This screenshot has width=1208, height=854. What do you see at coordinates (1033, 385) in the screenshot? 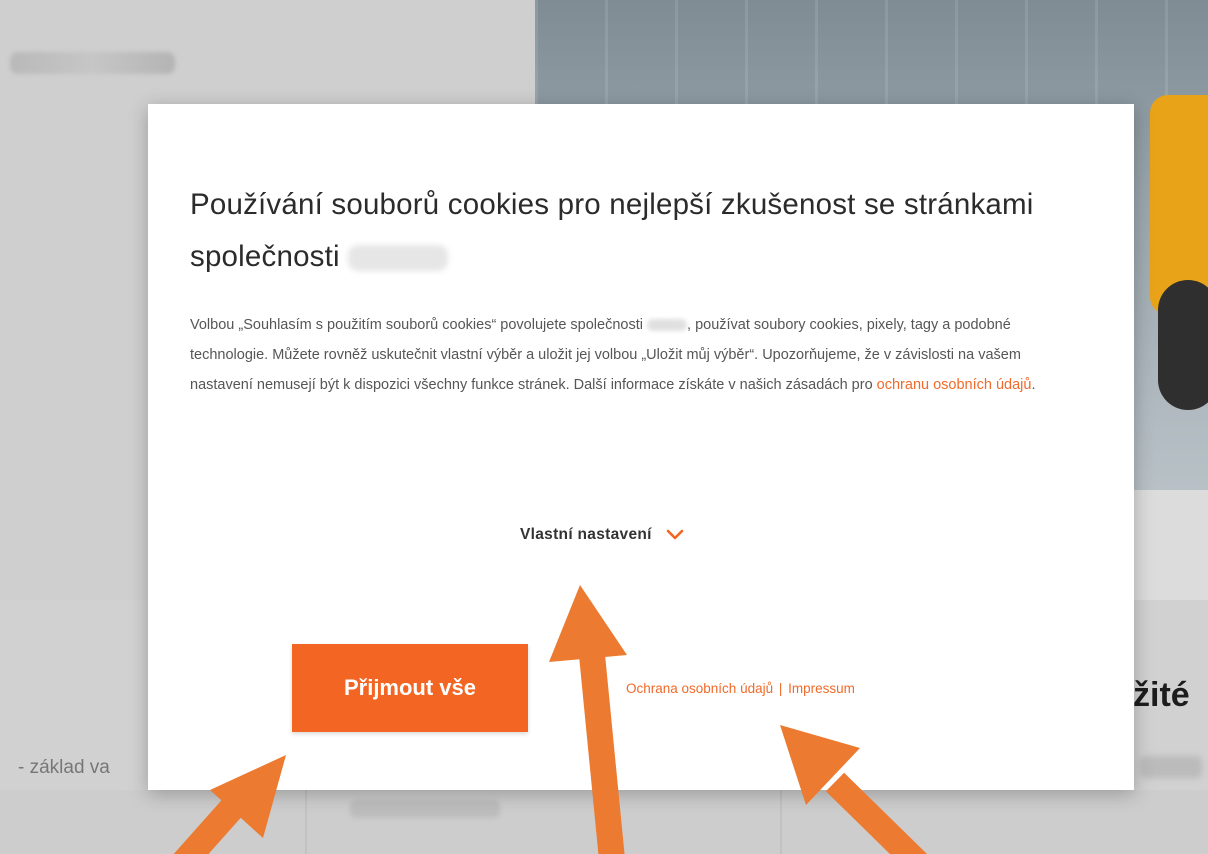
I see `description-text-end: .` at bounding box center [1033, 385].